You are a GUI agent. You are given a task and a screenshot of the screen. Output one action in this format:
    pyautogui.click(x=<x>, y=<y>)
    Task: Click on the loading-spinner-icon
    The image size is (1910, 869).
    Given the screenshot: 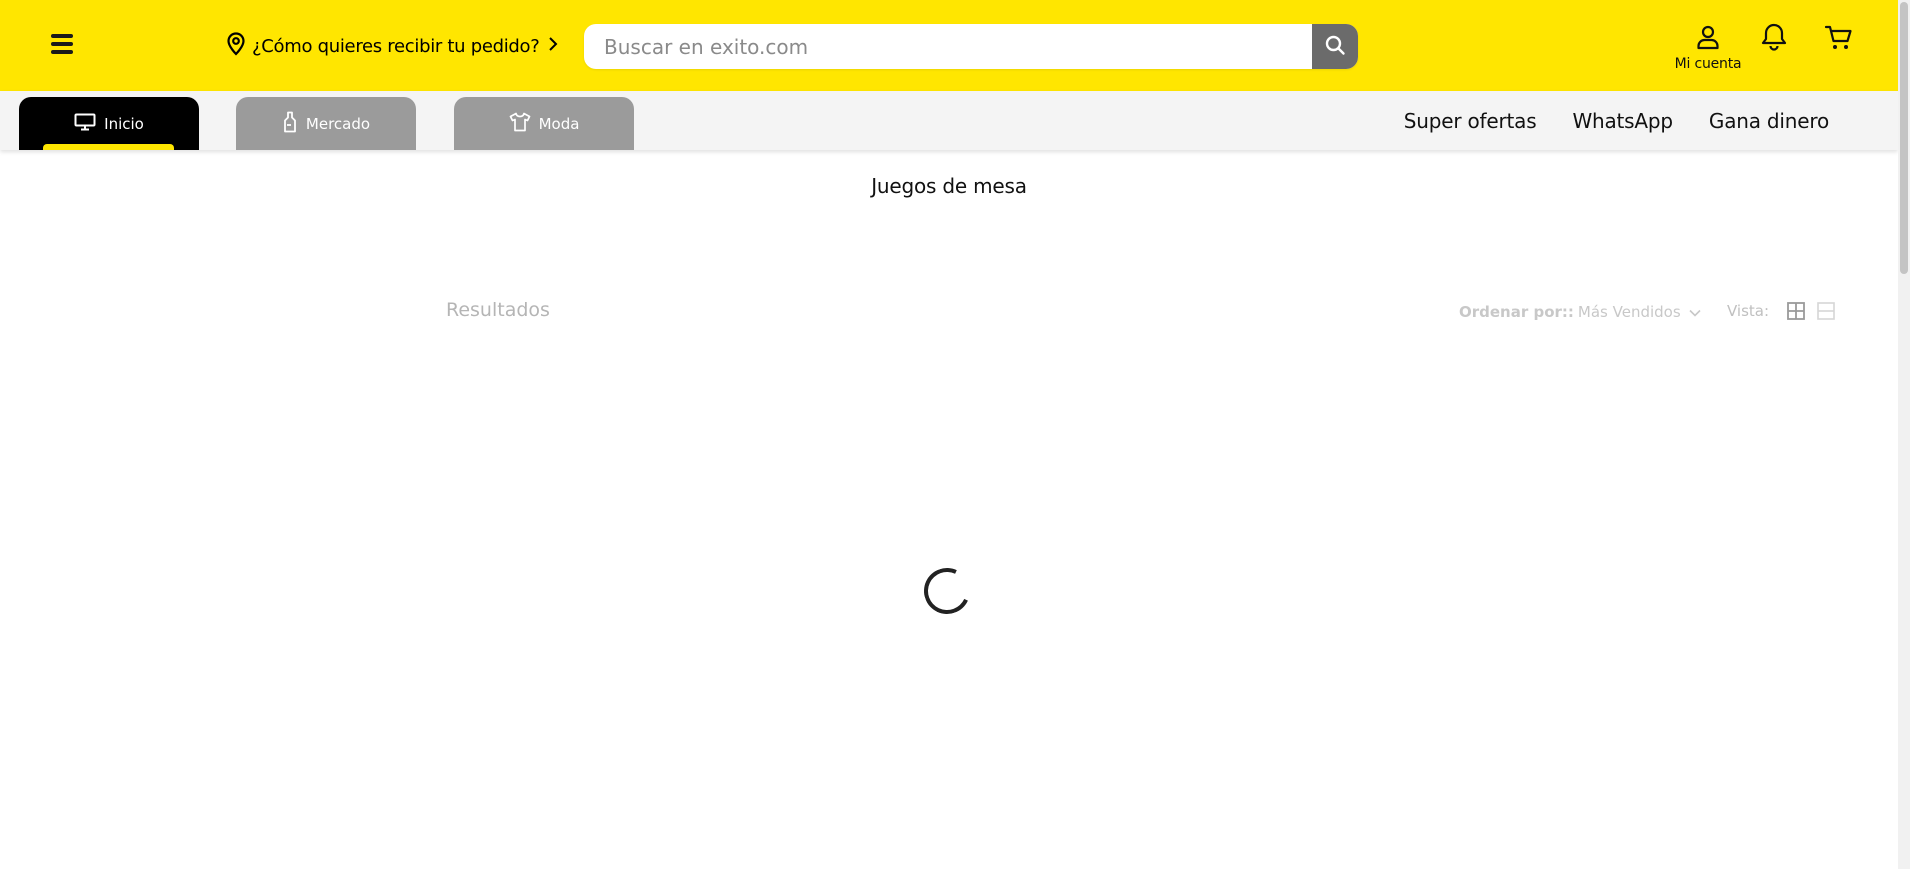 What is the action you would take?
    pyautogui.click(x=947, y=591)
    